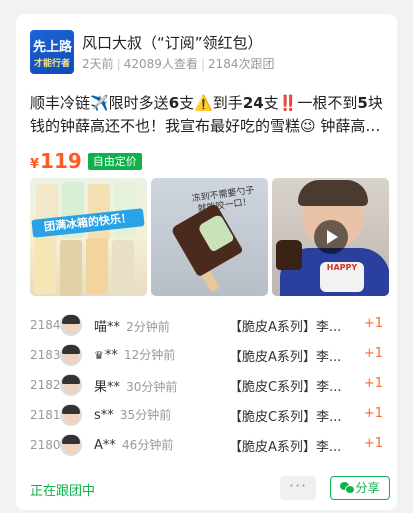  I want to click on share-label: 分享, so click(367, 488).